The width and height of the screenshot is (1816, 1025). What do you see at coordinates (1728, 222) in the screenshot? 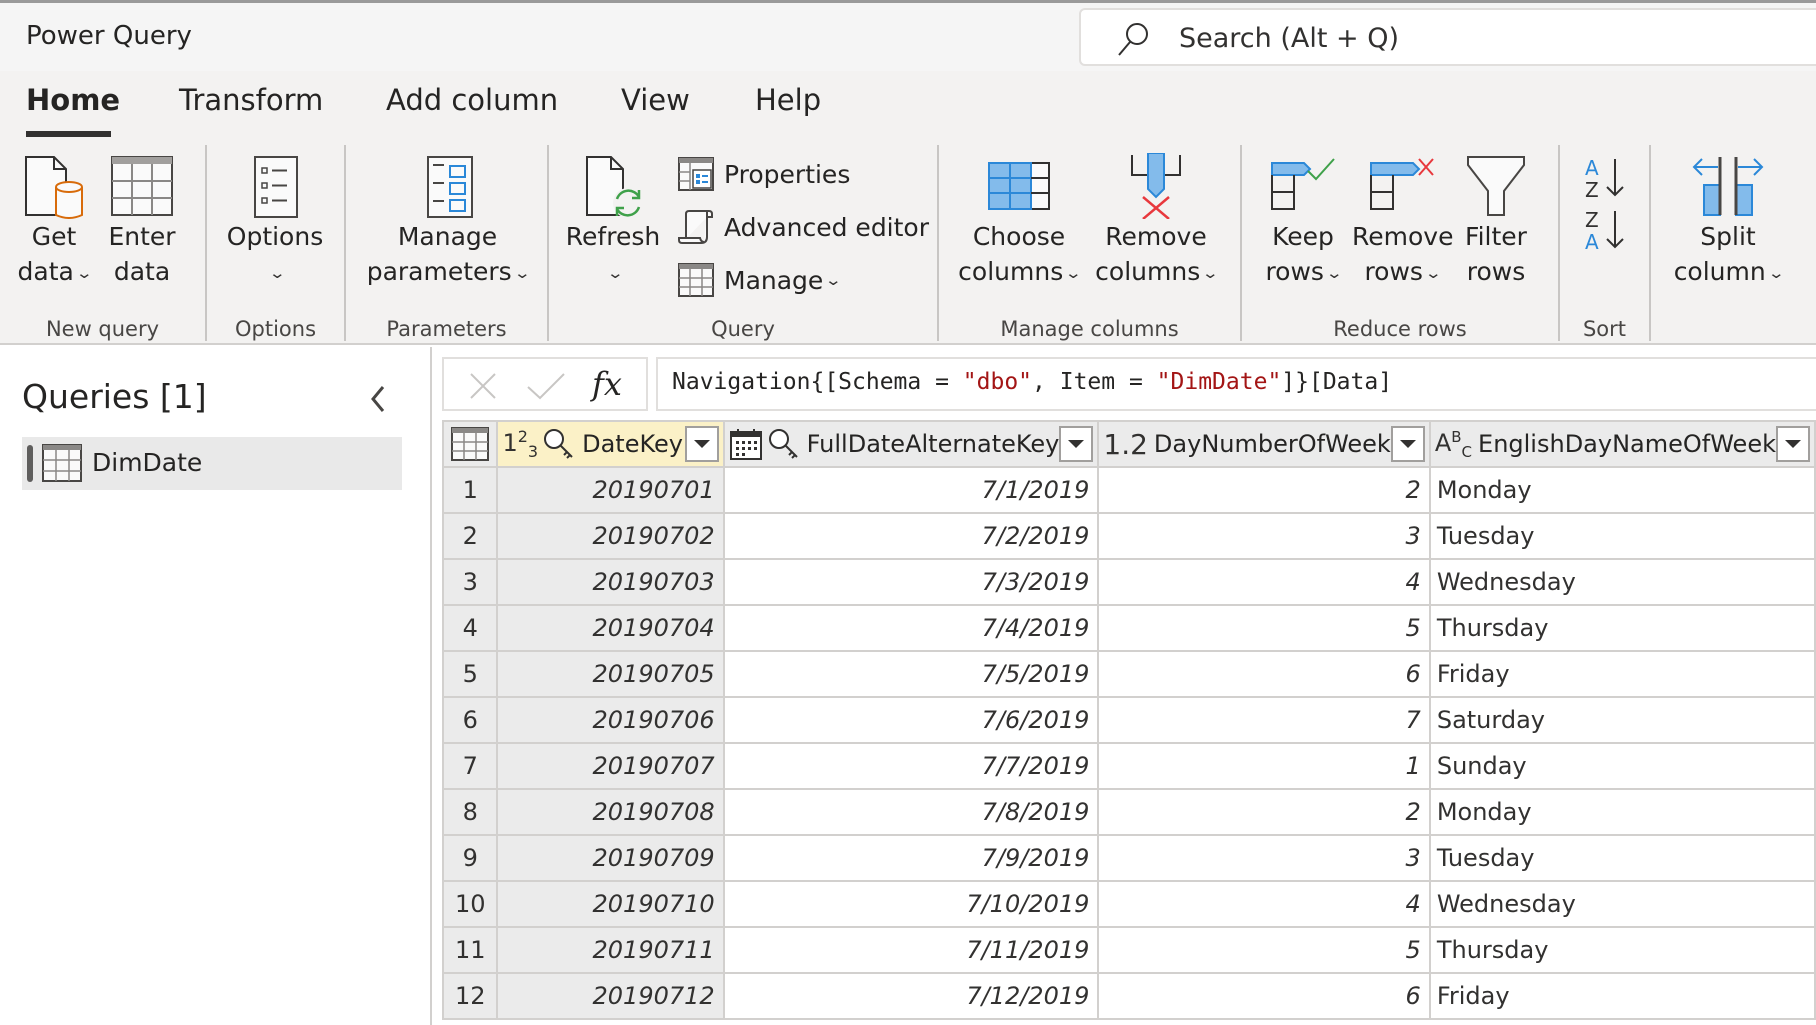
I see `split-column-button: Split column⌄` at bounding box center [1728, 222].